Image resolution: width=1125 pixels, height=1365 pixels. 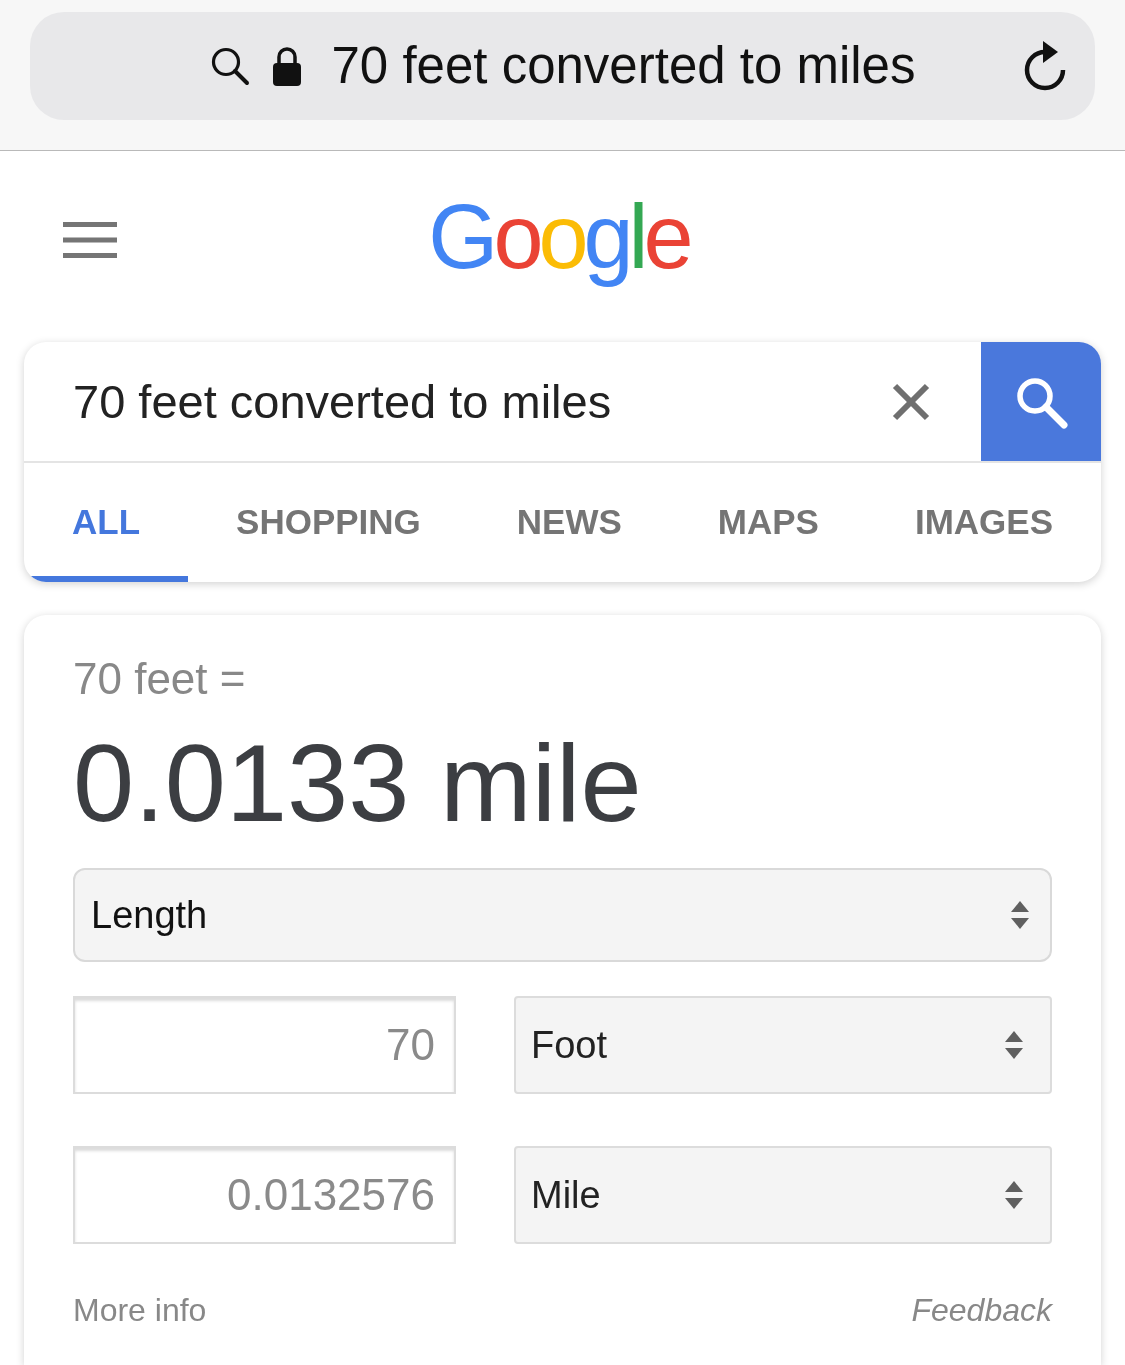 I want to click on tab: IMAGES, so click(x=983, y=522).